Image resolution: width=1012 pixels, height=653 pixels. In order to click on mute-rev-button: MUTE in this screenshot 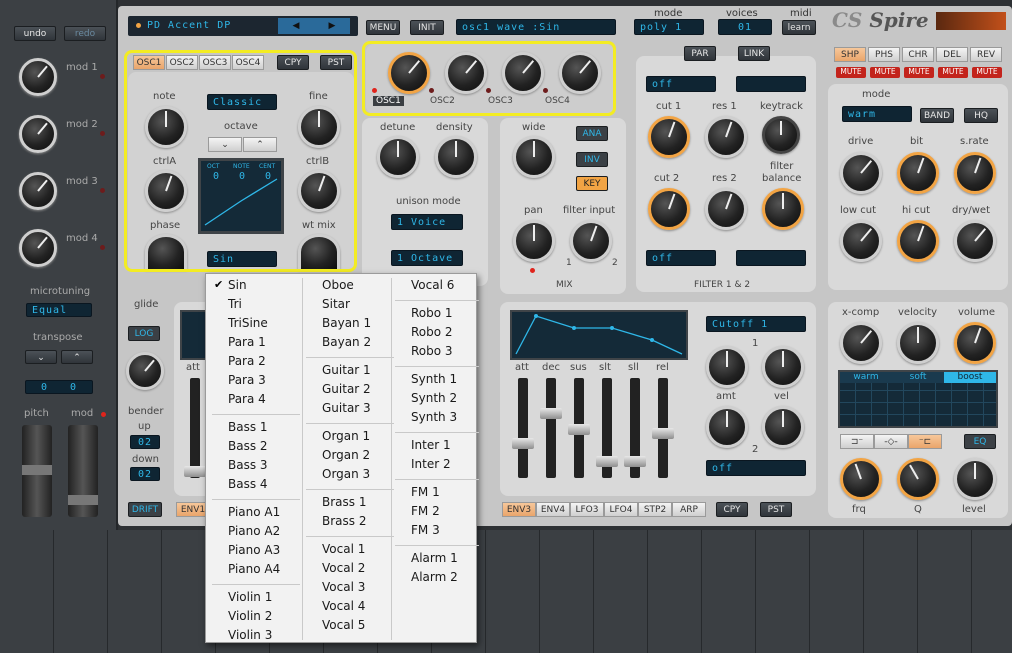, I will do `click(987, 72)`.